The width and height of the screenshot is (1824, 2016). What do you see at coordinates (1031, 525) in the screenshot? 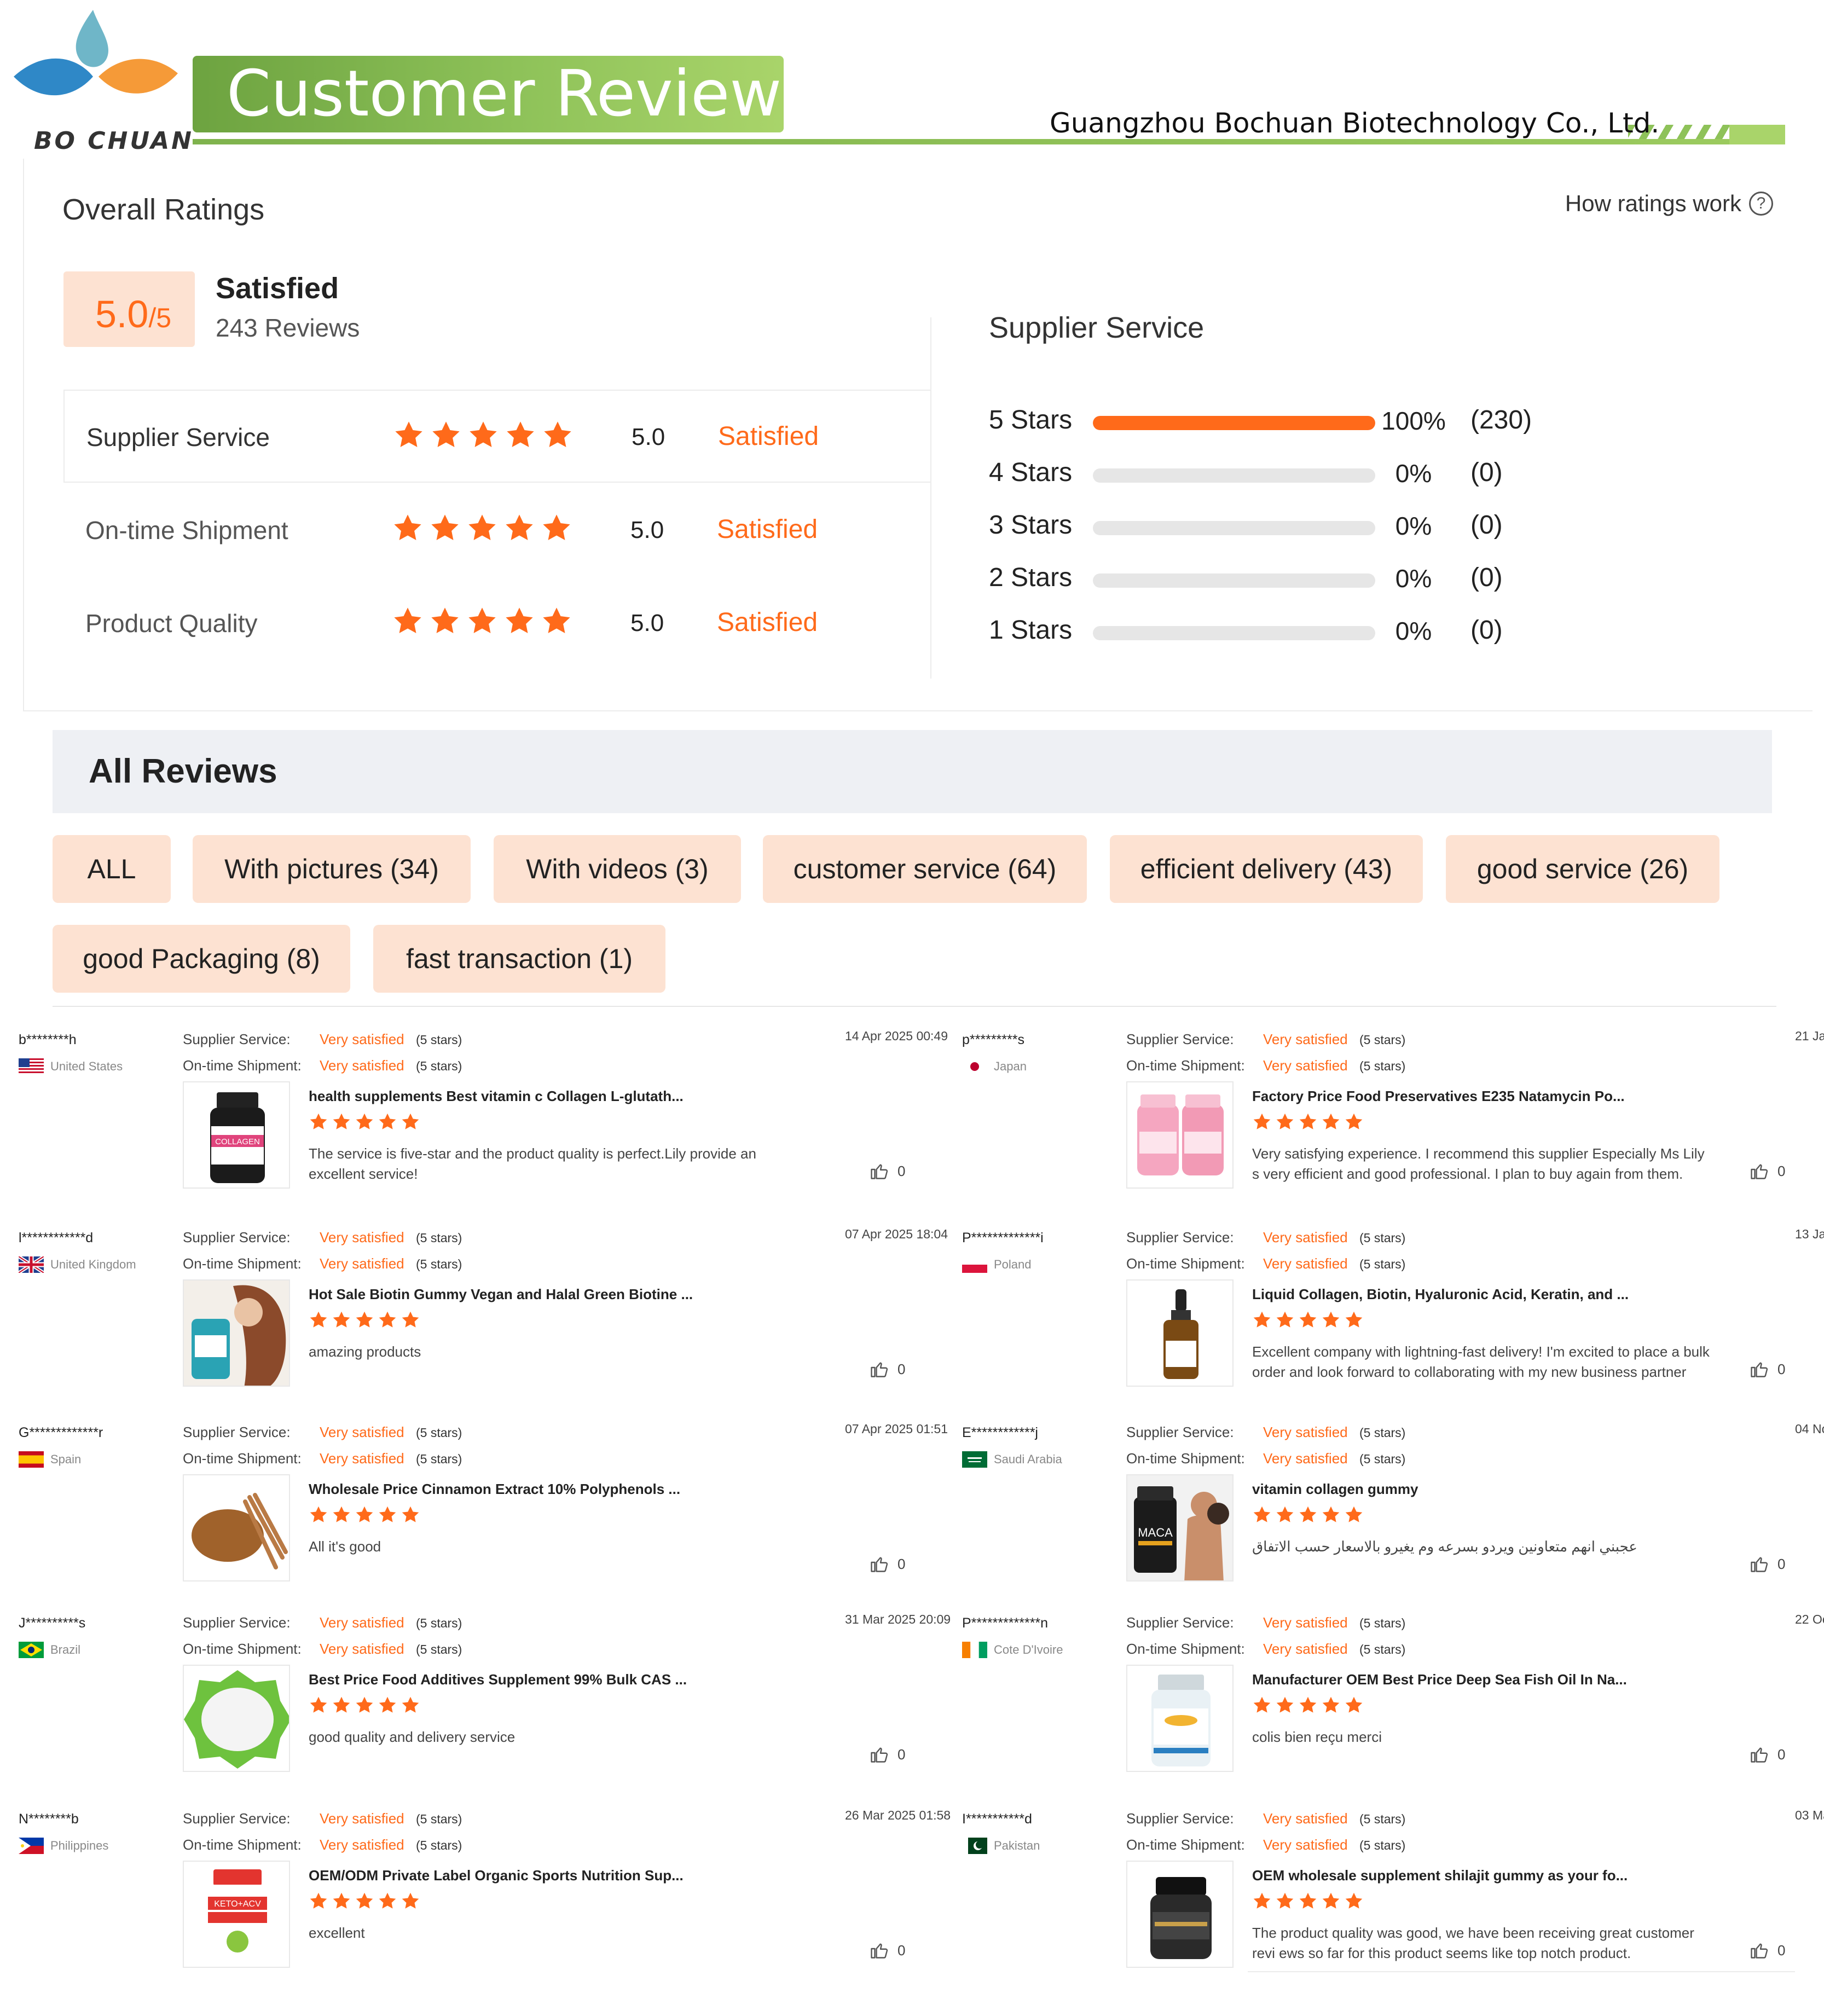
I see `star-level-label: 3 Stars` at bounding box center [1031, 525].